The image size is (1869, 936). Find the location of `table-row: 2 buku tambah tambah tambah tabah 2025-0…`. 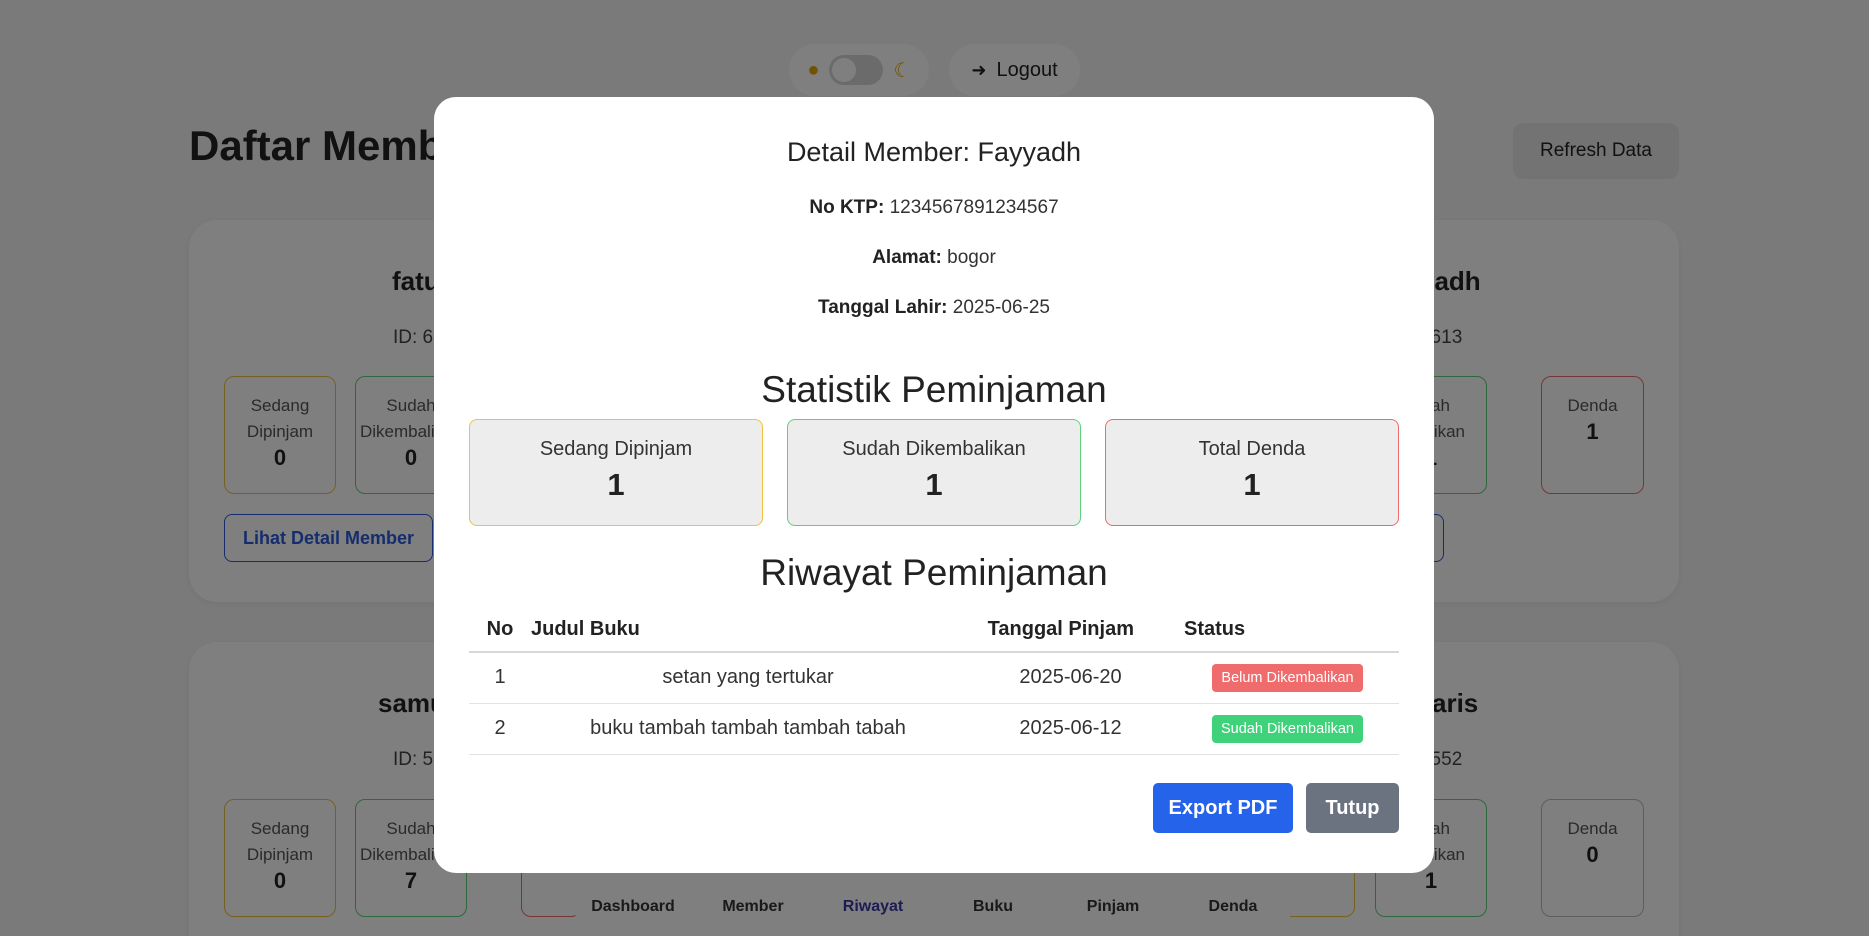

table-row: 2 buku tambah tambah tambah tabah 2025-0… is located at coordinates (934, 729).